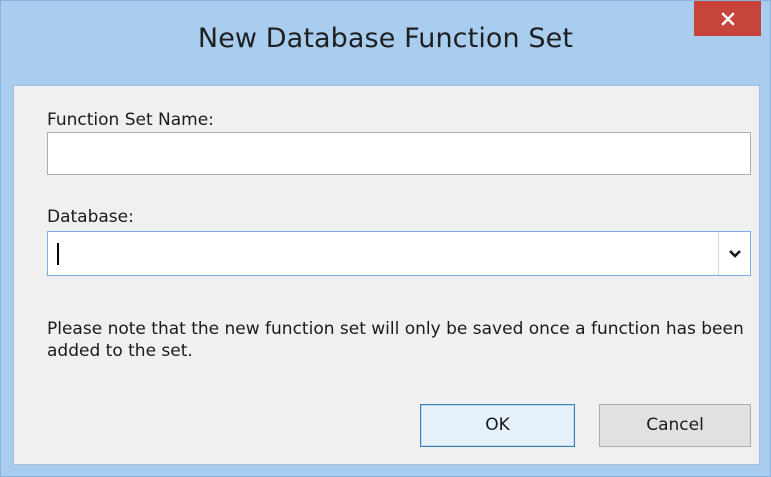 The image size is (771, 477). I want to click on text-cursor, so click(58, 254).